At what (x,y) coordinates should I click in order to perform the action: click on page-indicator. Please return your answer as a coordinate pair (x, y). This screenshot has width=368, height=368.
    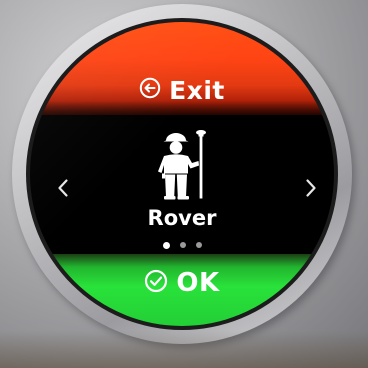
    Looking at the image, I should click on (182, 245).